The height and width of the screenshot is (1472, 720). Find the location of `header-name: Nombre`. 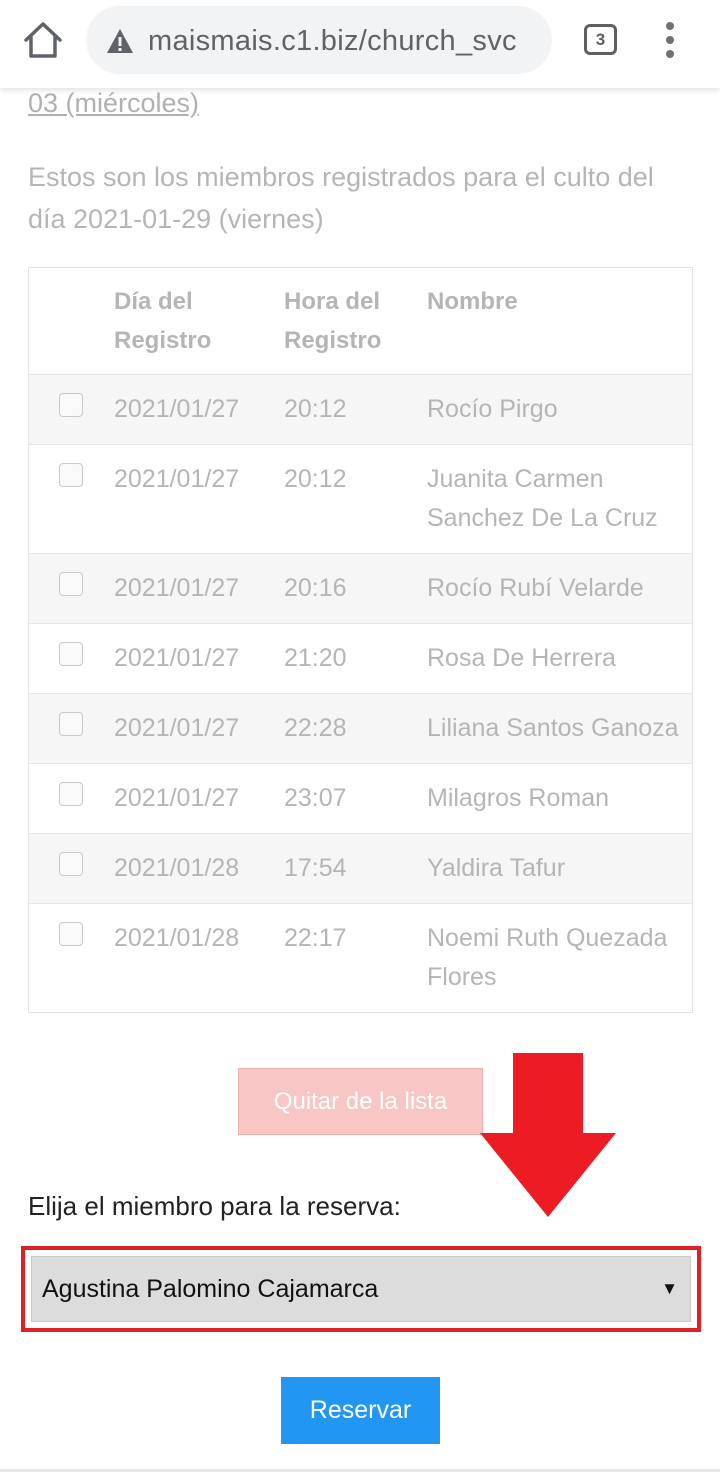

header-name: Nombre is located at coordinates (472, 301).